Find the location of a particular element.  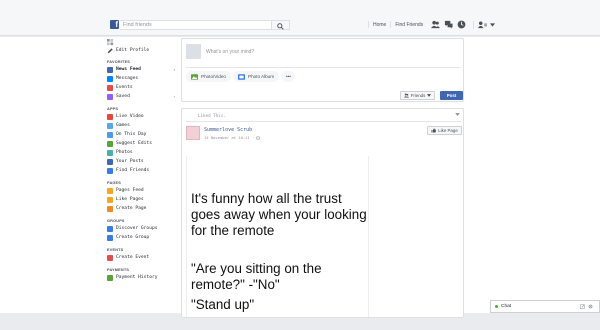

sidebar-item-like-pages: Like Pages is located at coordinates (143, 199).